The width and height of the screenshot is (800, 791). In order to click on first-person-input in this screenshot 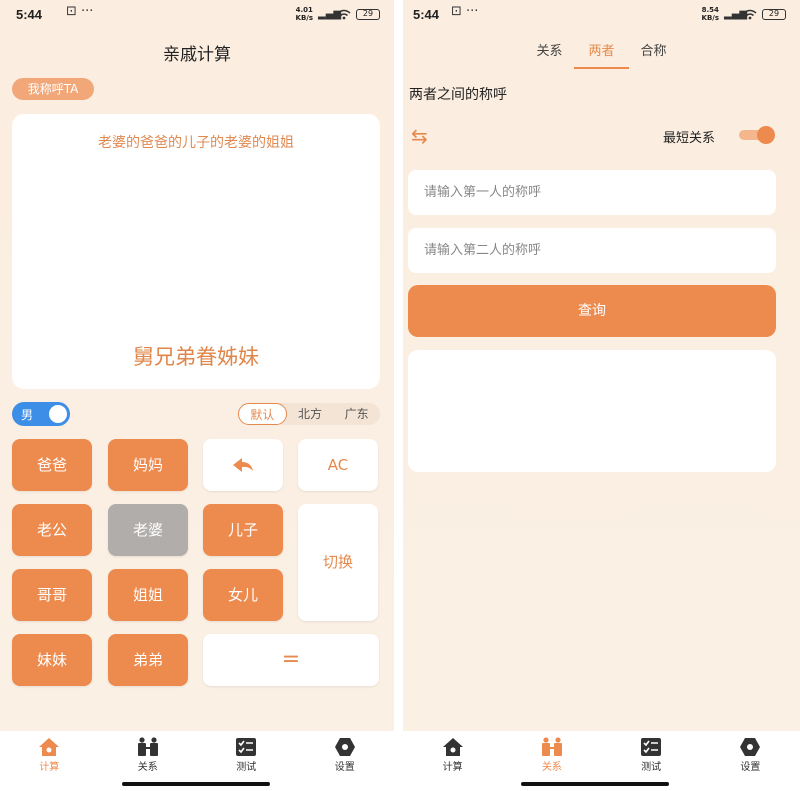, I will do `click(592, 192)`.